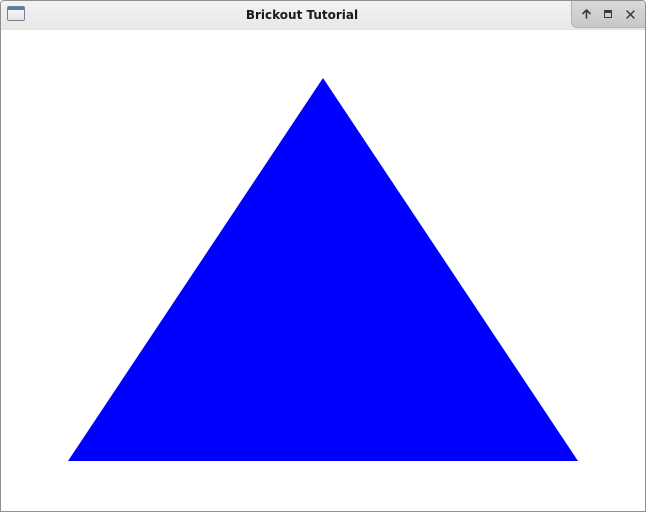  I want to click on arrow-up-icon, so click(586, 14).